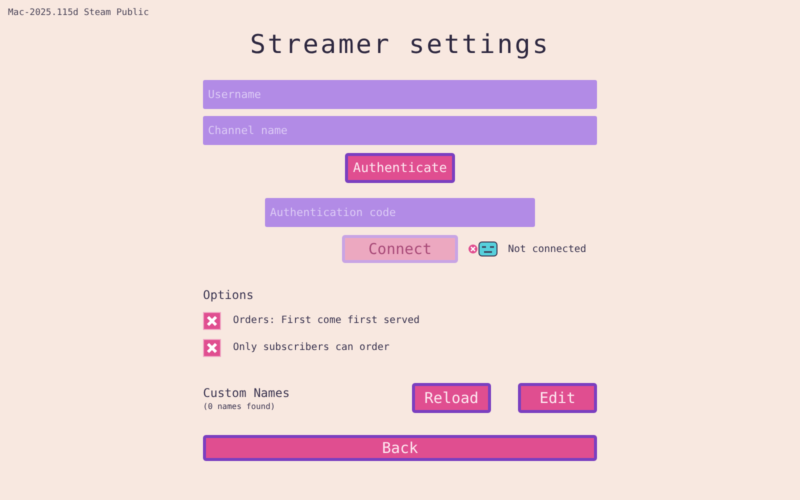  I want to click on page-title: Streamer settings, so click(400, 45).